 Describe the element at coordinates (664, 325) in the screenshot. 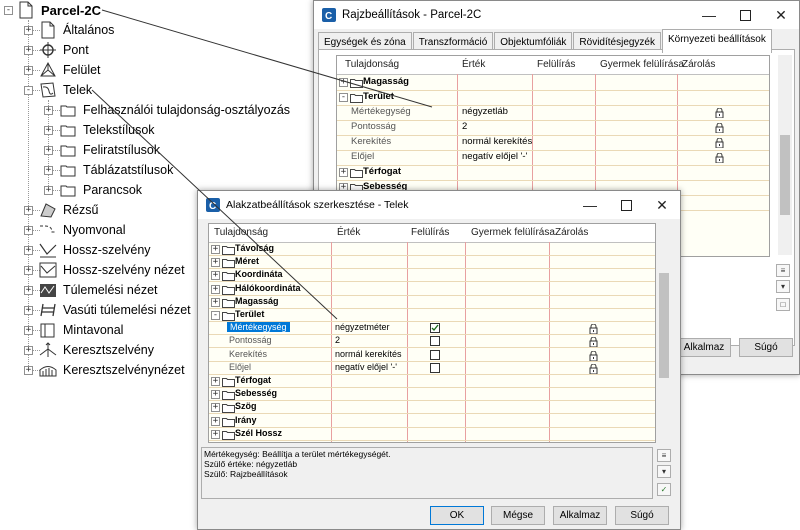

I see `feature-grid-scroll-thumb` at that location.